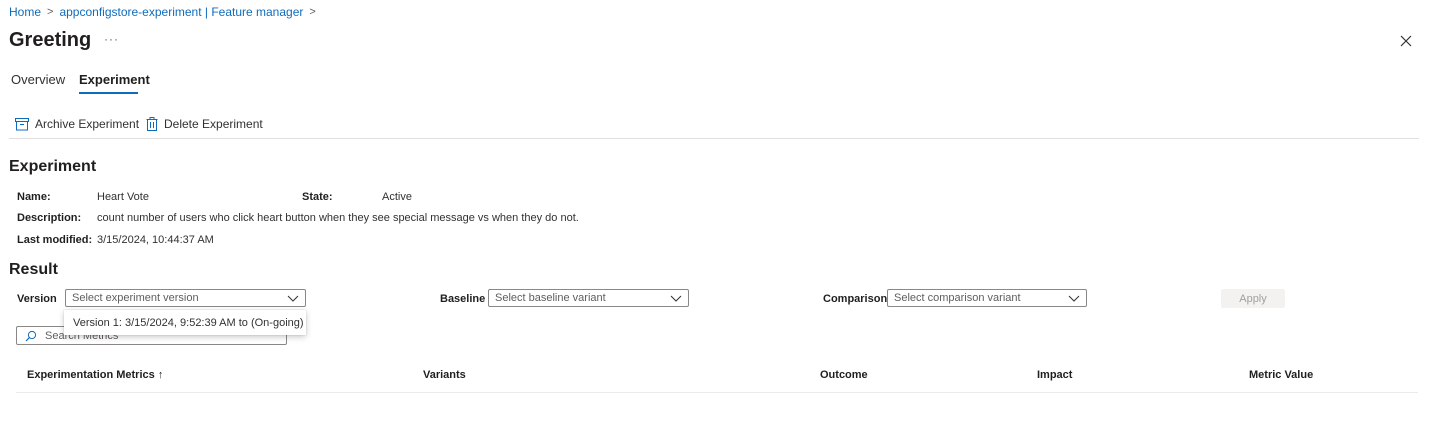  I want to click on comparison-label: Comparison, so click(855, 299).